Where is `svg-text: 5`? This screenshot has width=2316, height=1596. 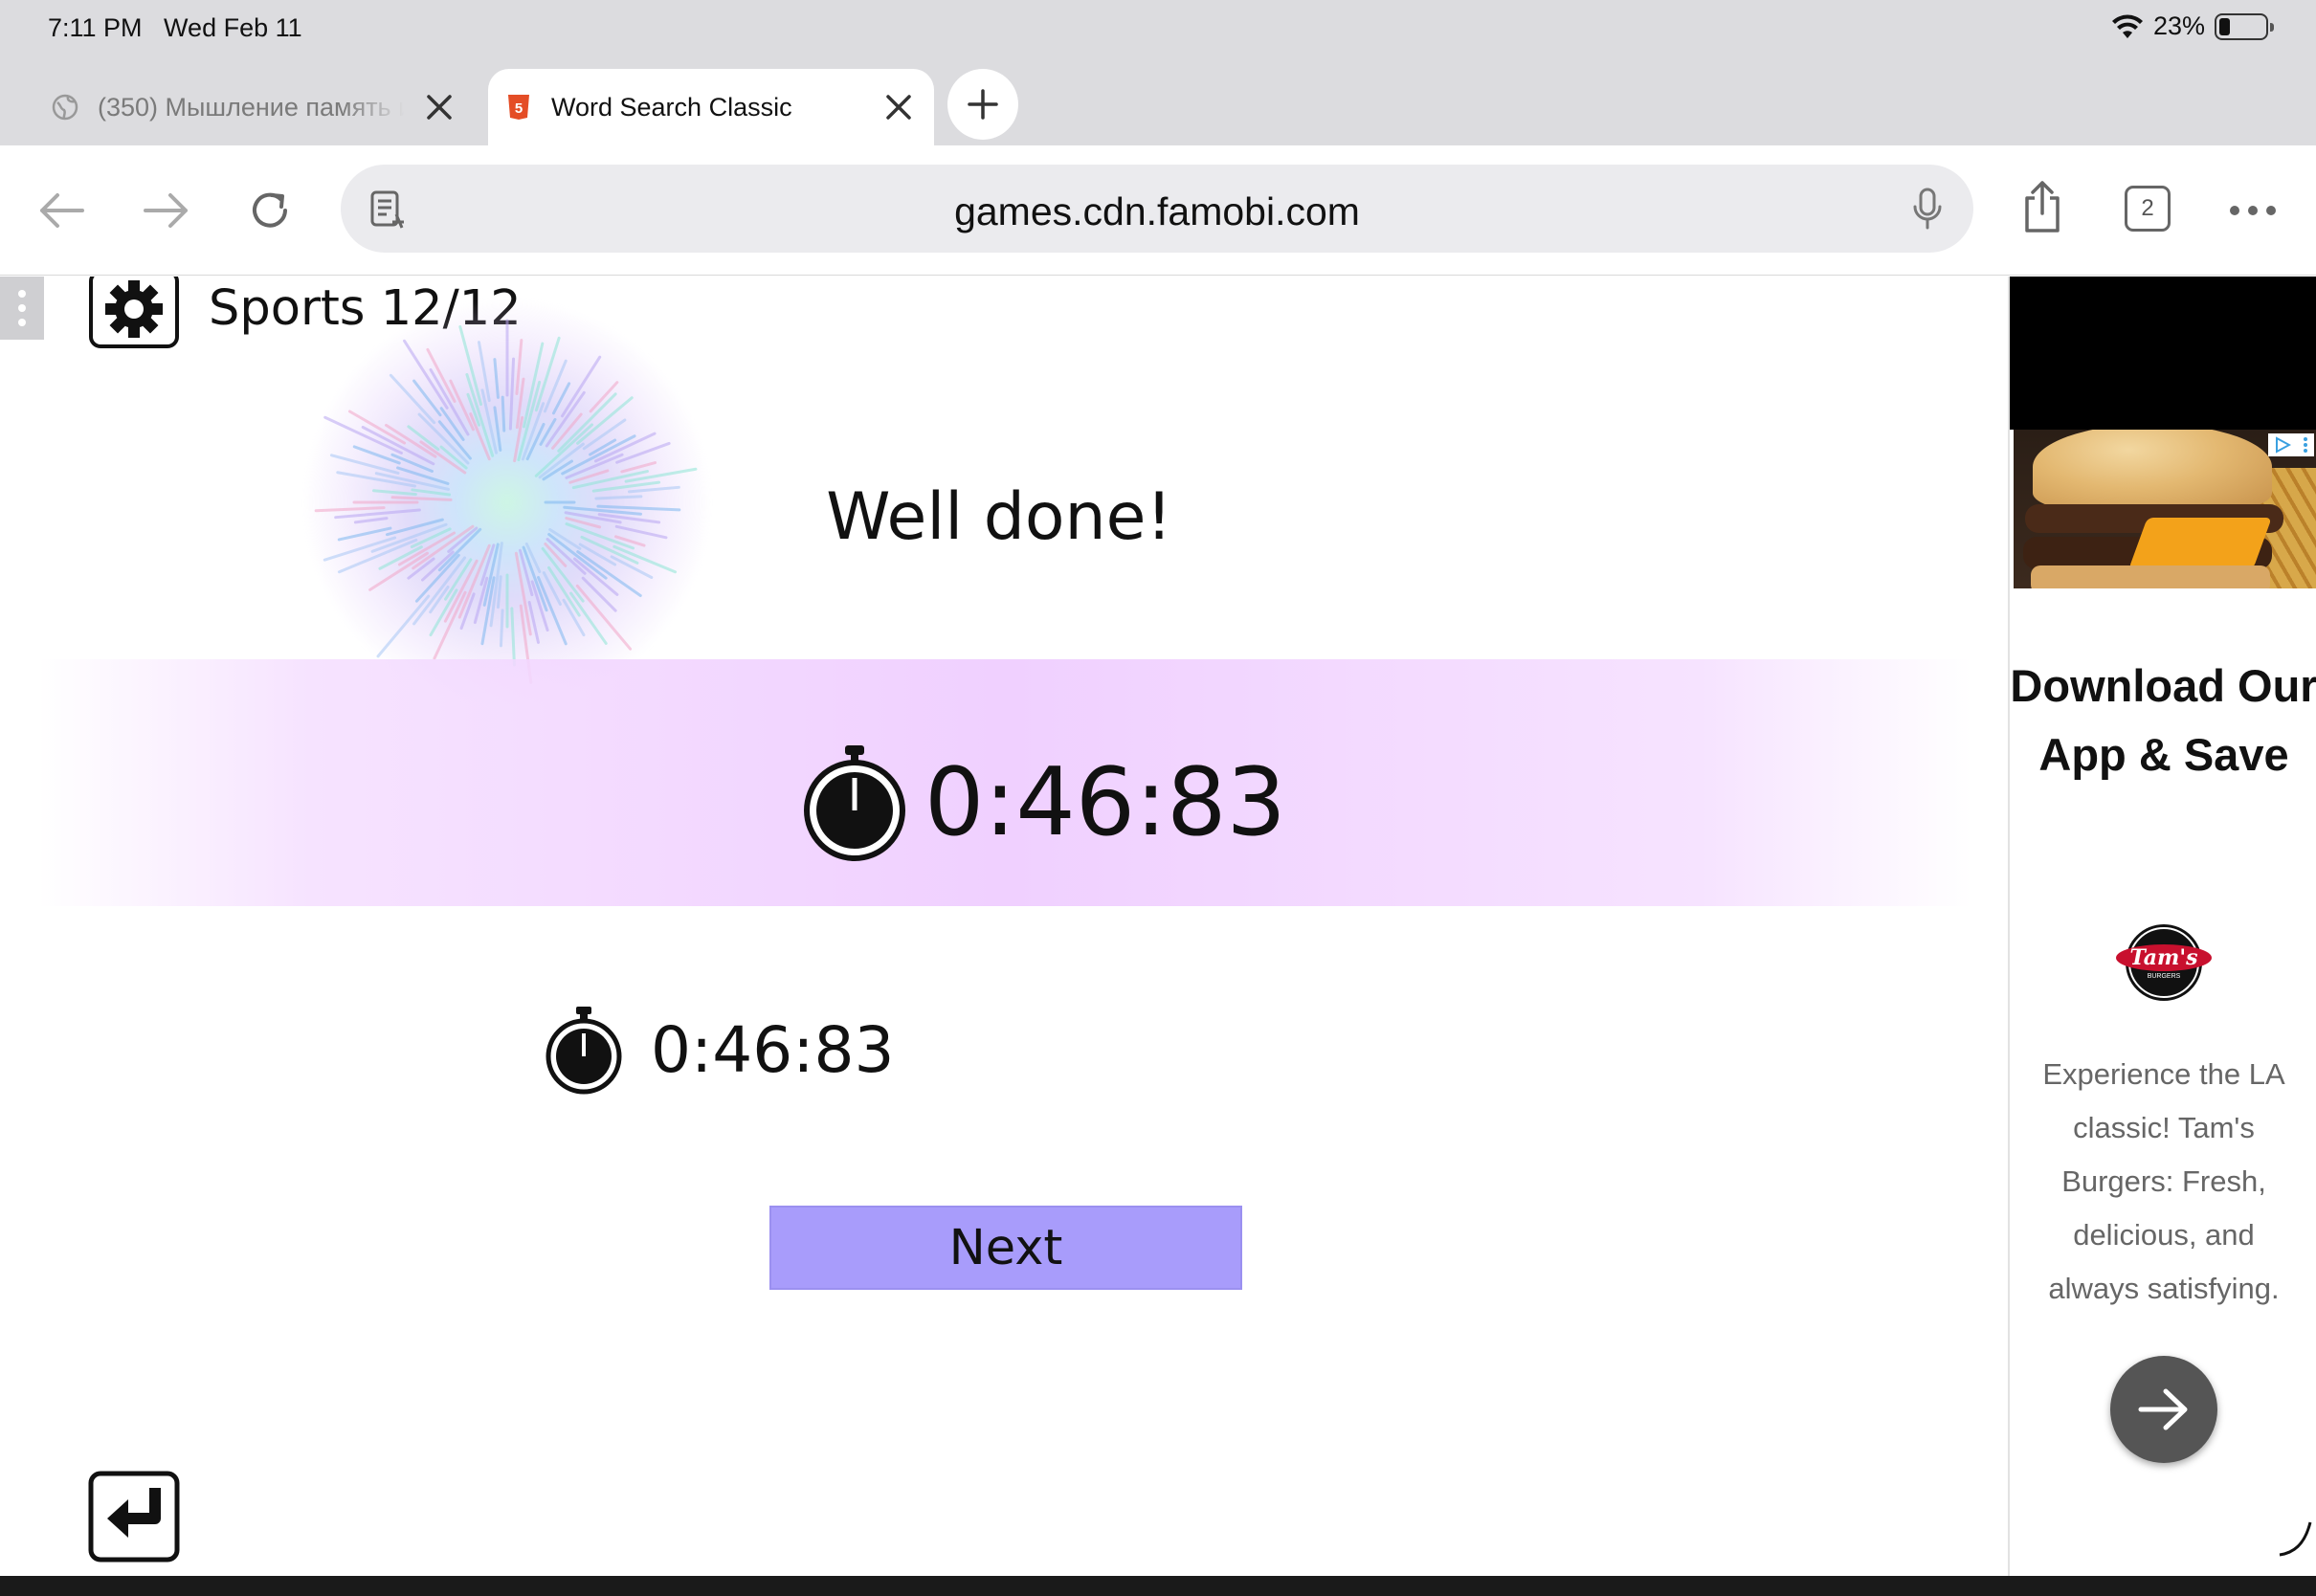 svg-text: 5 is located at coordinates (519, 109).